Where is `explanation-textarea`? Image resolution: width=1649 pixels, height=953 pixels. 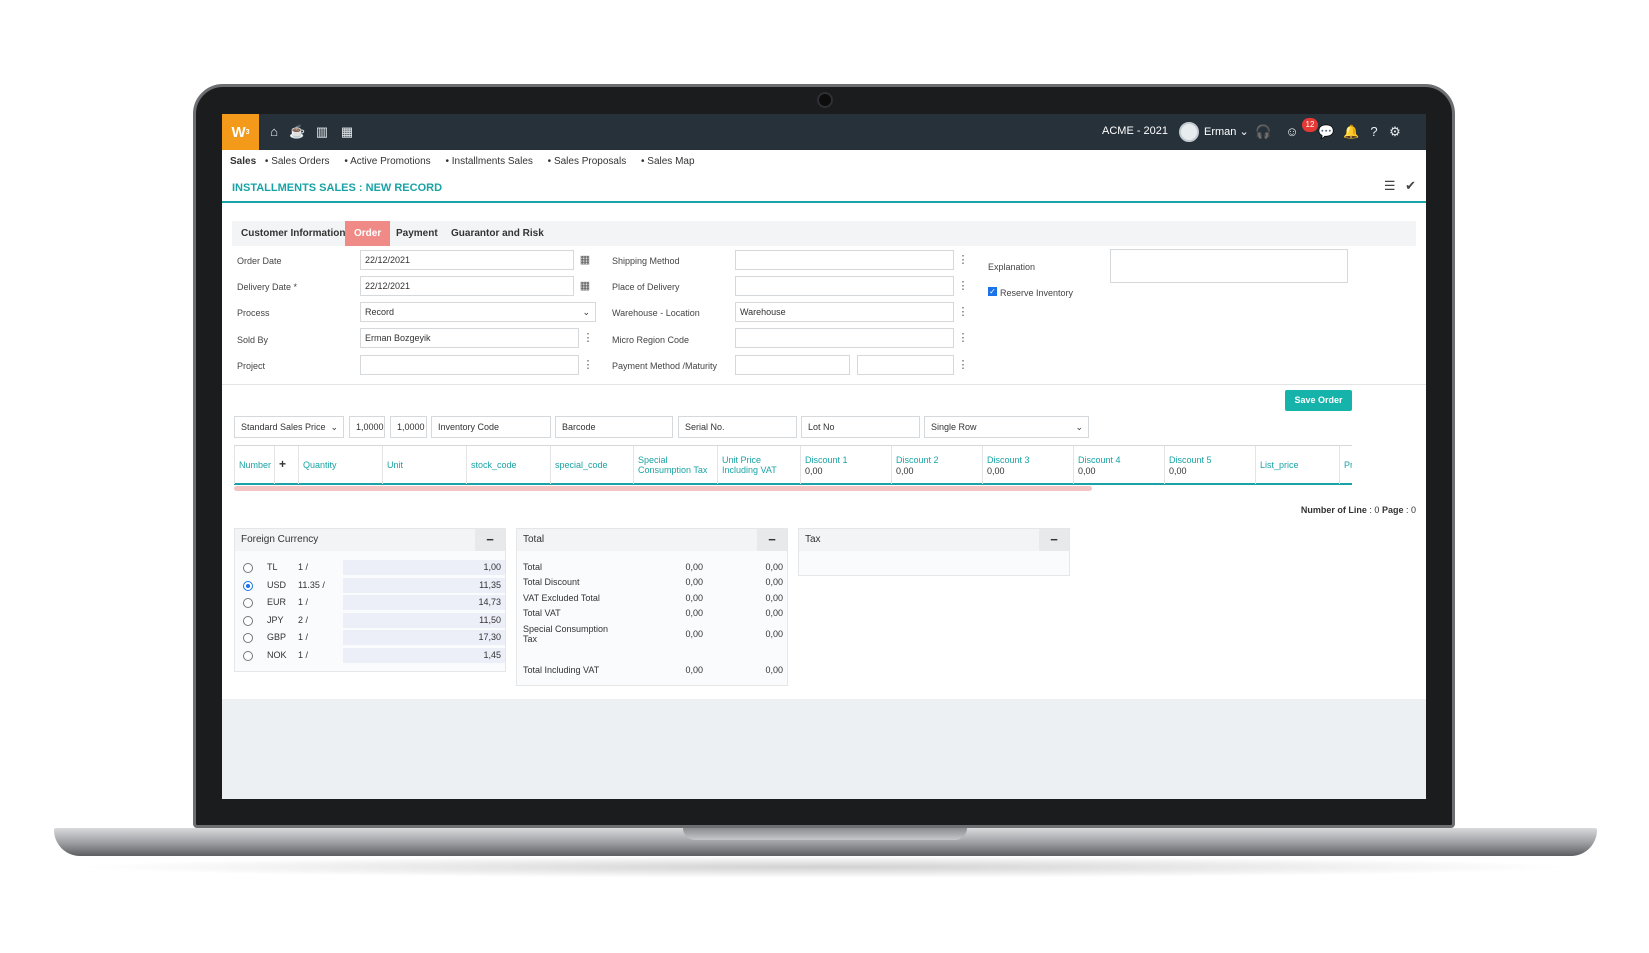 explanation-textarea is located at coordinates (1229, 266).